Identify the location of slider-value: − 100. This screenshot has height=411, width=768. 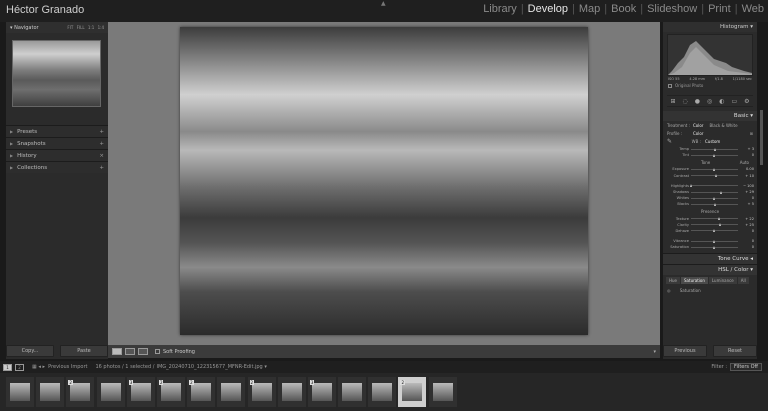
(746, 186).